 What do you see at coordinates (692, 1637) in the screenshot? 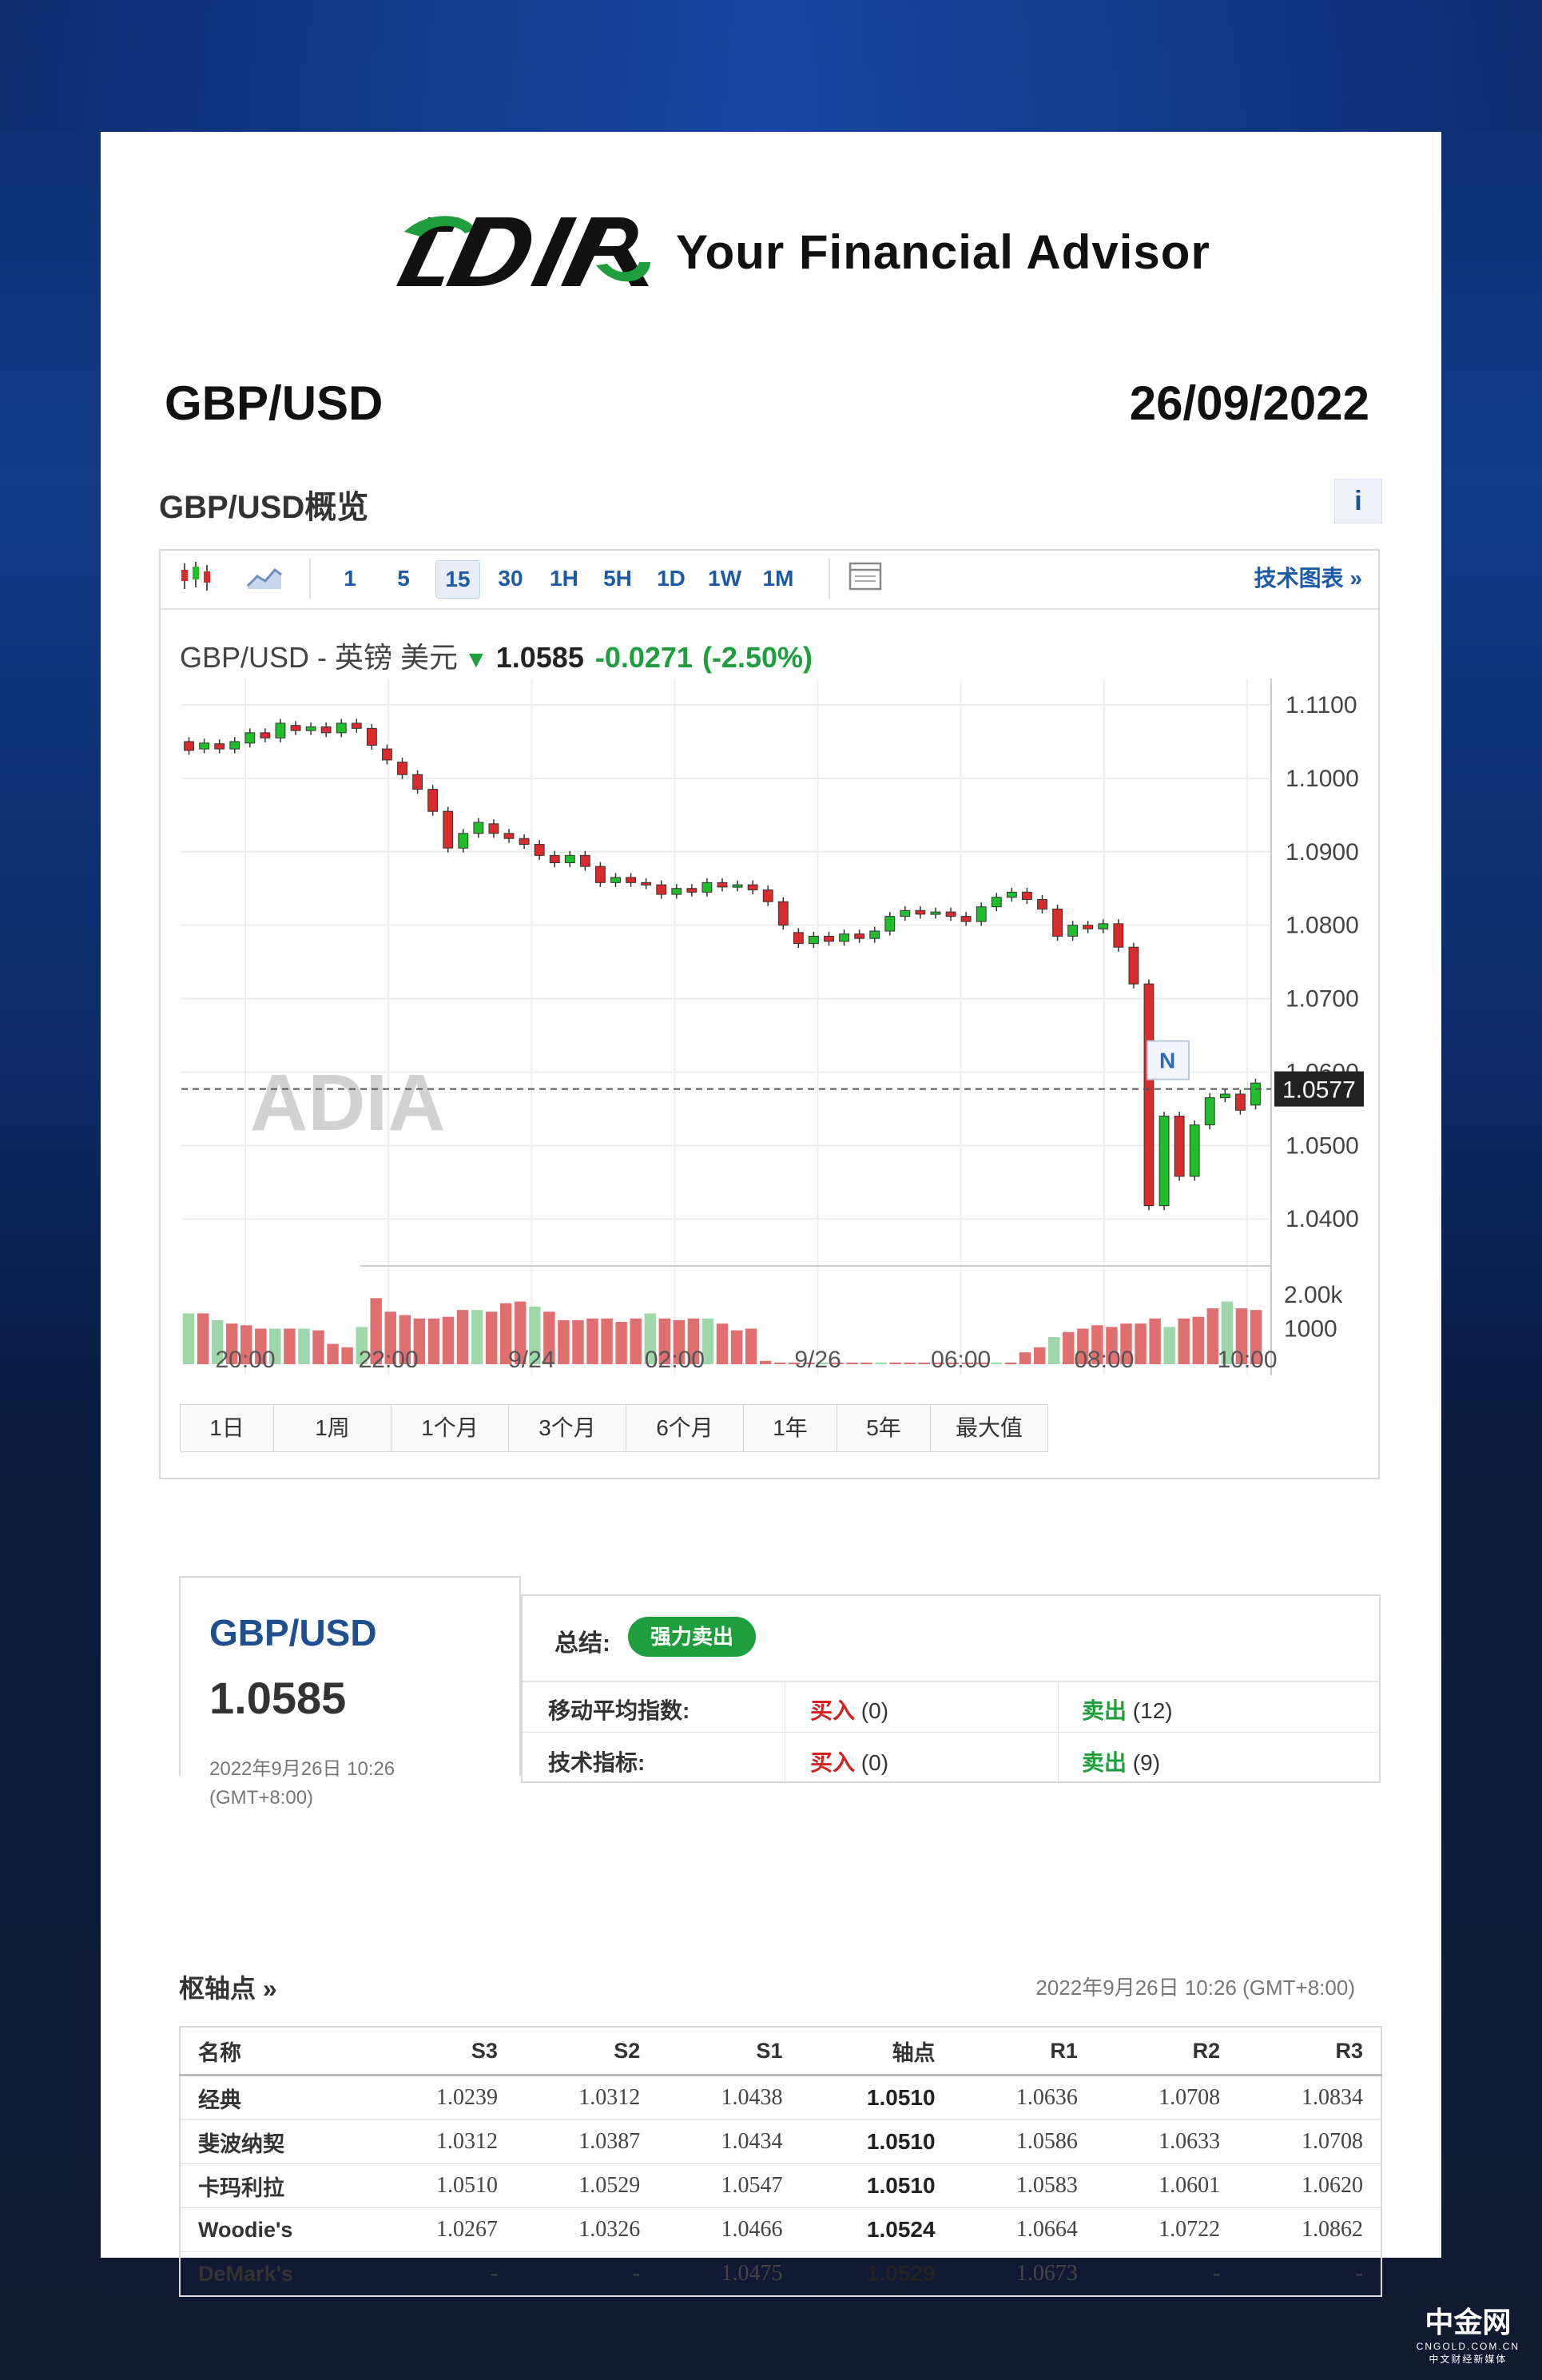
I see `summary-badge: 强力卖出` at bounding box center [692, 1637].